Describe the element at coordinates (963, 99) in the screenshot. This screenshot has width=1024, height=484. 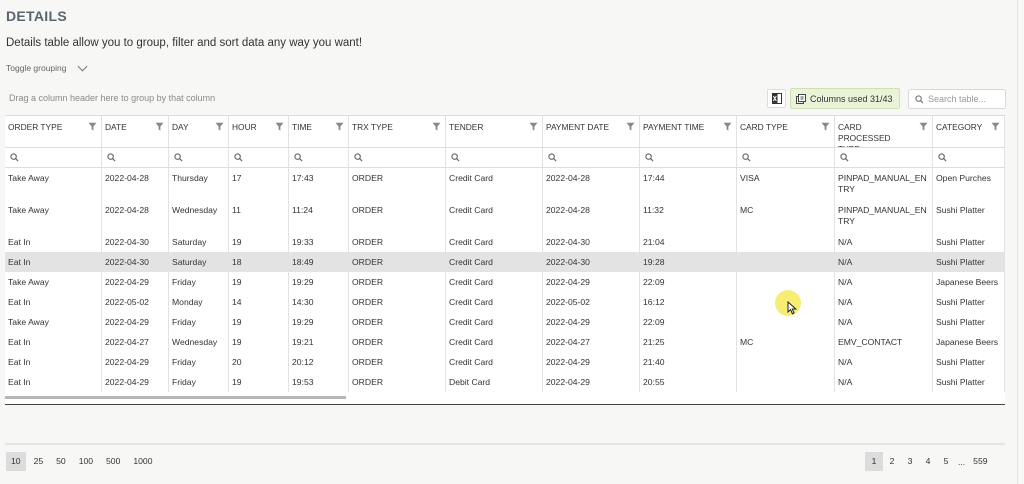
I see `table-search-input` at that location.